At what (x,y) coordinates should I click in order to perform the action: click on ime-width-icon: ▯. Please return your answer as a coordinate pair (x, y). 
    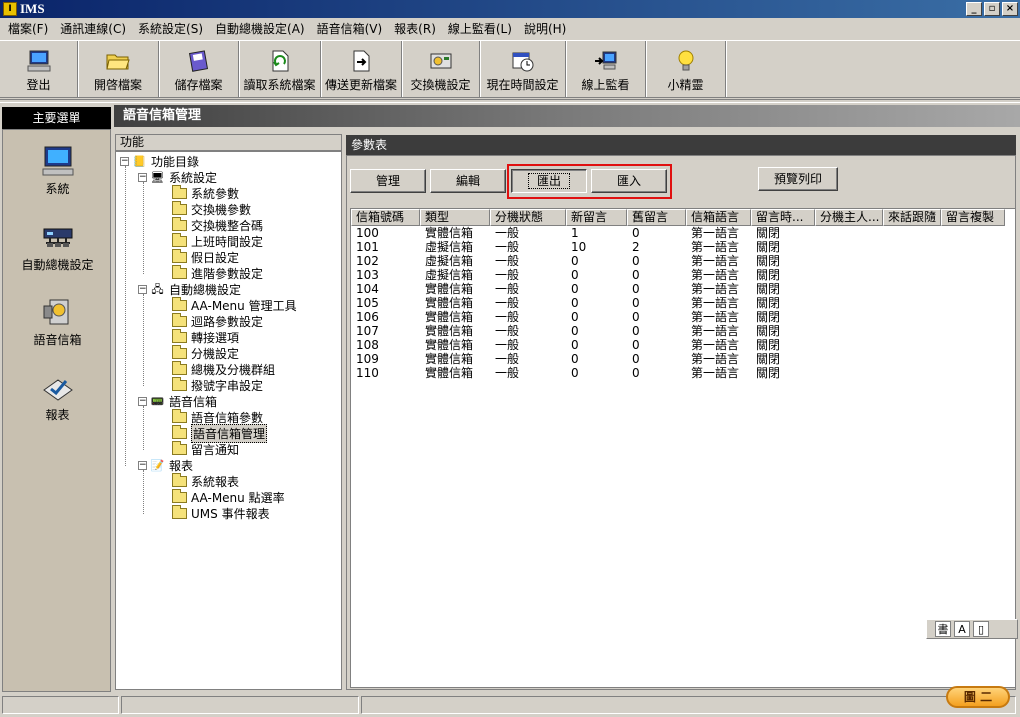
    Looking at the image, I should click on (981, 629).